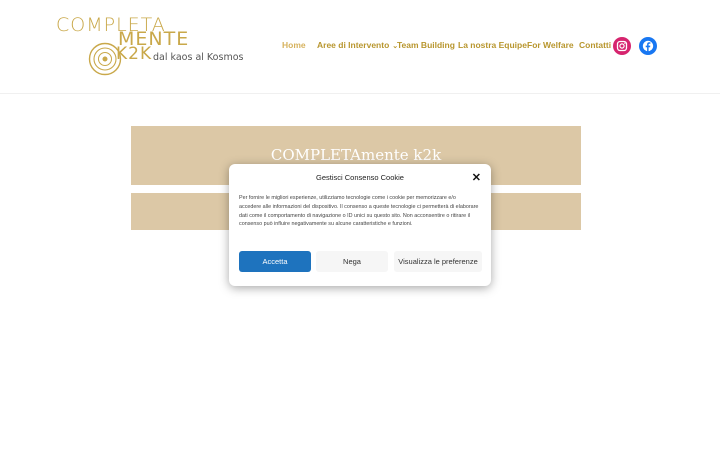  Describe the element at coordinates (356, 155) in the screenshot. I see `page-title: COMPLETAmente k2k` at that location.